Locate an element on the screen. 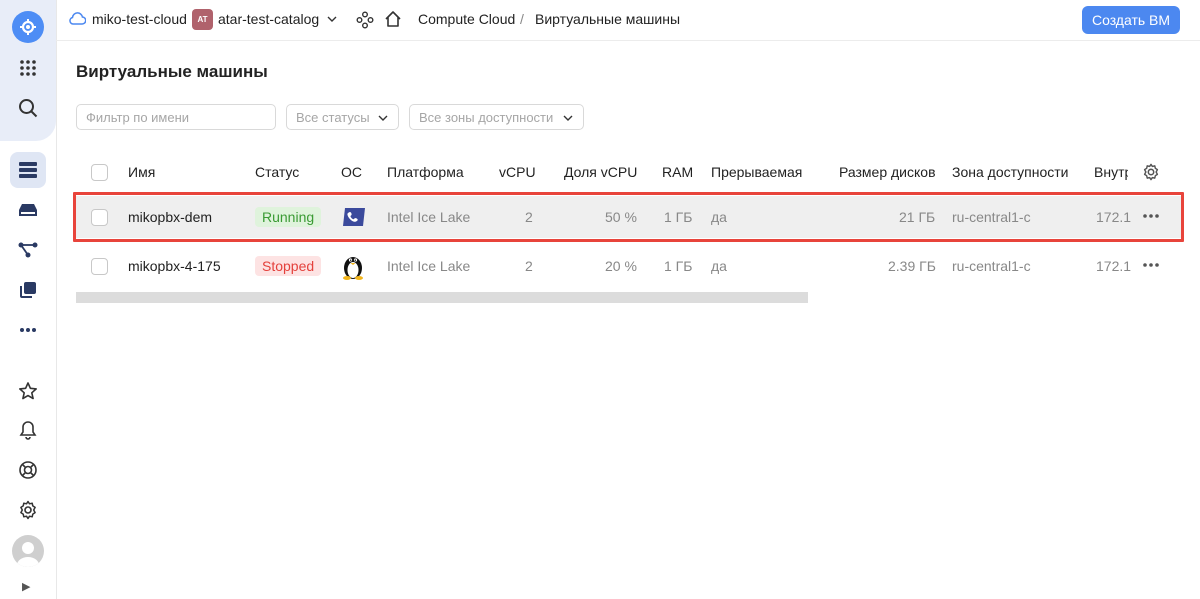  row-checkbox is located at coordinates (99, 266).